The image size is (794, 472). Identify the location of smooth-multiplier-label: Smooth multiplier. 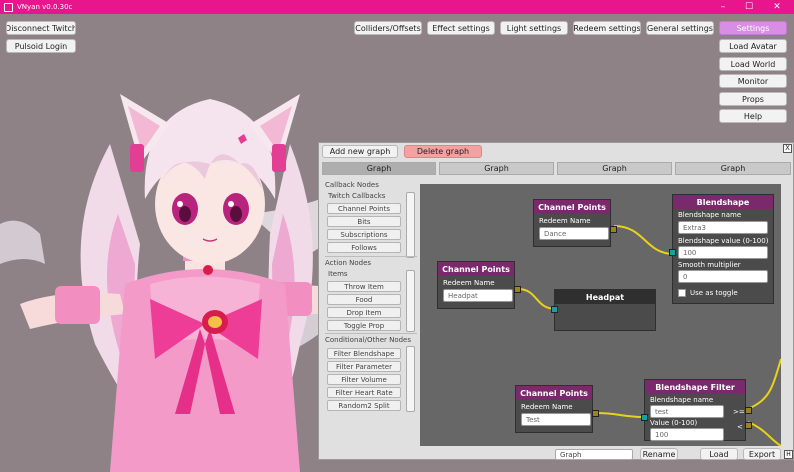
(709, 265).